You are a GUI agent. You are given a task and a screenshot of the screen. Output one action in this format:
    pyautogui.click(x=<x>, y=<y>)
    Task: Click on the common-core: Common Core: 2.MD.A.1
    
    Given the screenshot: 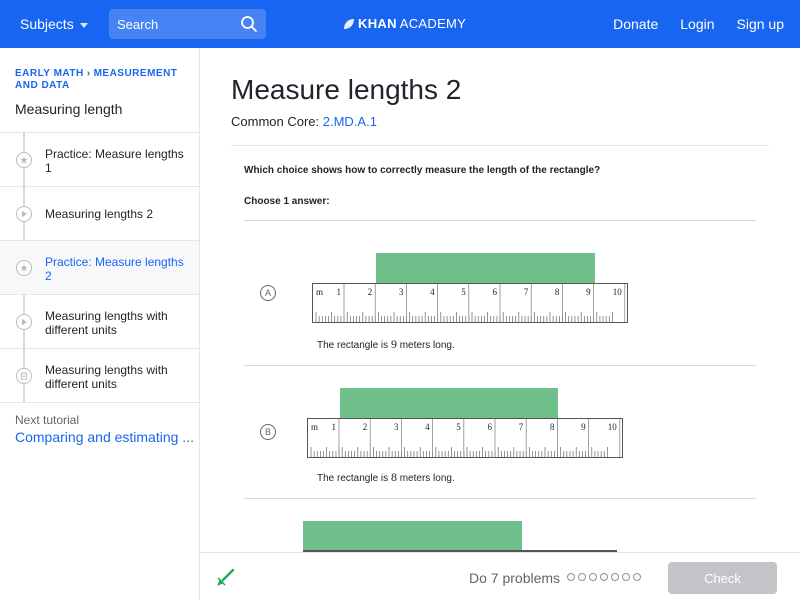 What is the action you would take?
    pyautogui.click(x=304, y=121)
    